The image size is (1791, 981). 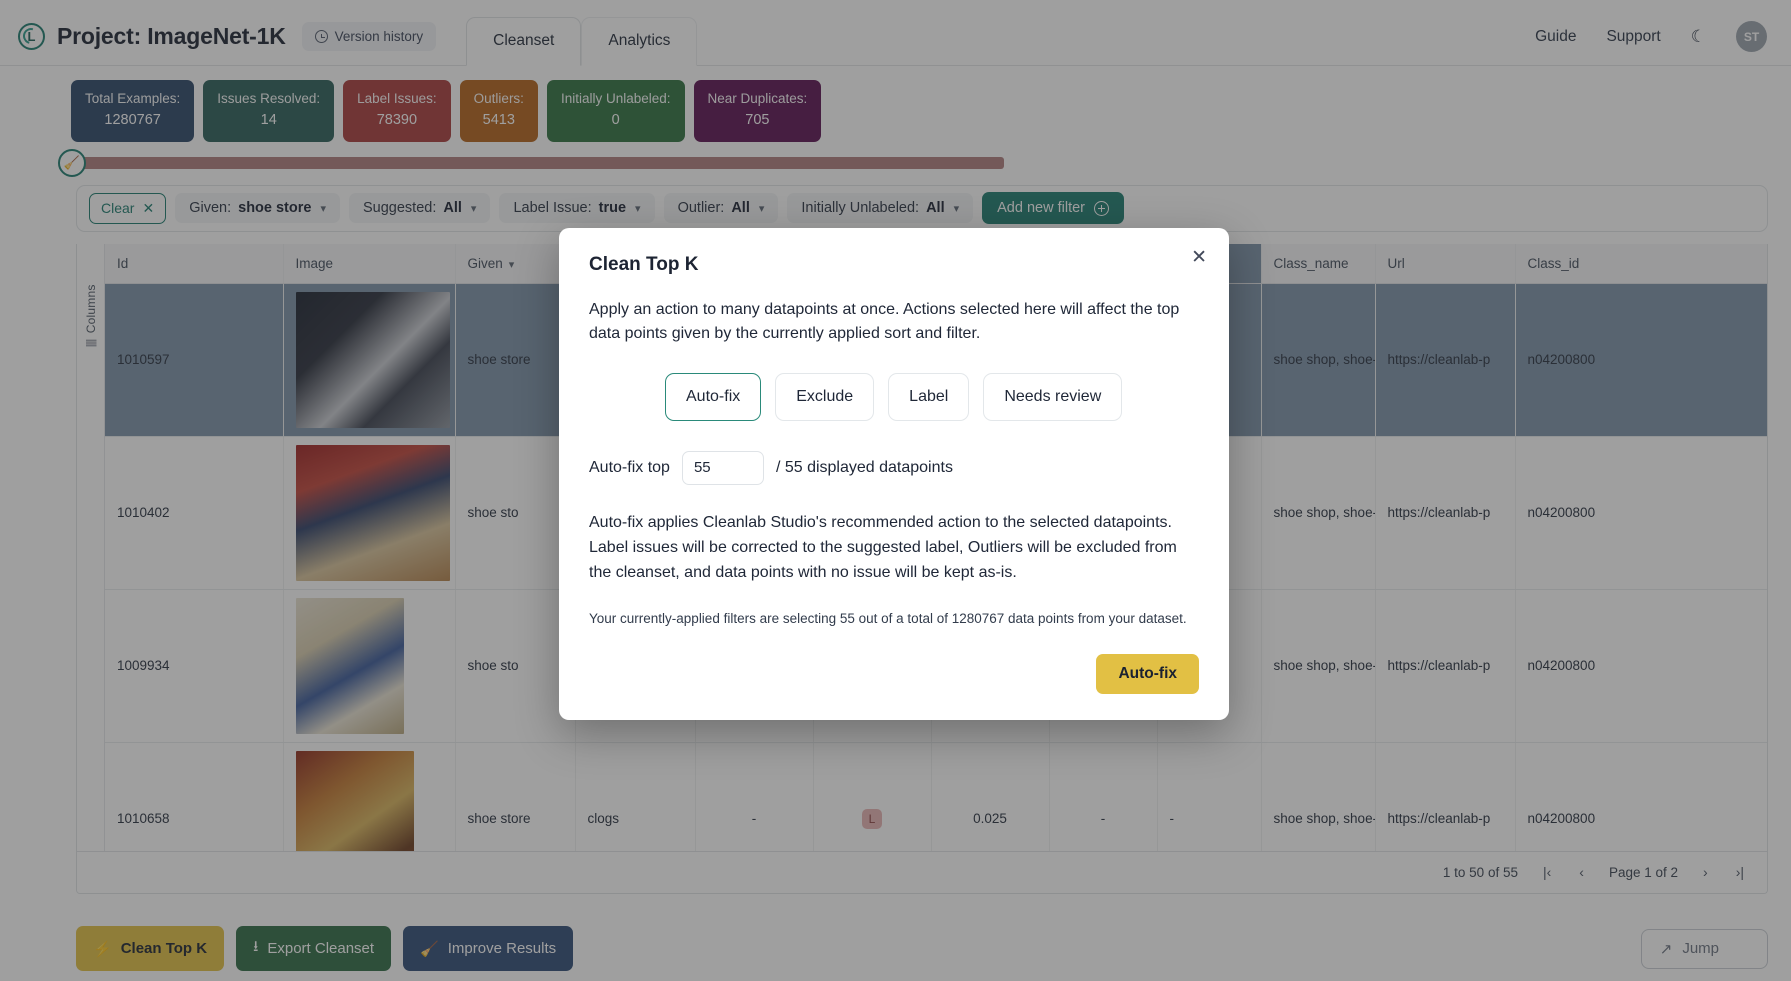 I want to click on modal-title: Clean Top K, so click(x=644, y=264).